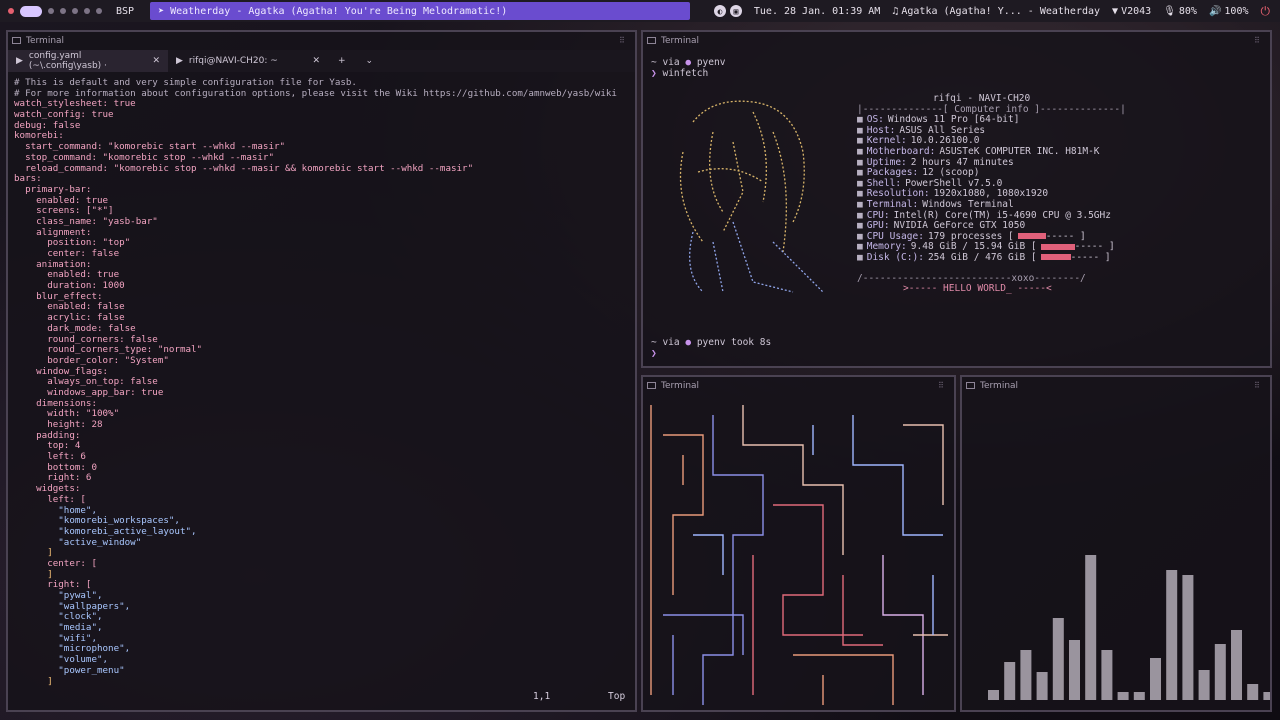  Describe the element at coordinates (28, 179) in the screenshot. I see `code-line: bars:` at that location.